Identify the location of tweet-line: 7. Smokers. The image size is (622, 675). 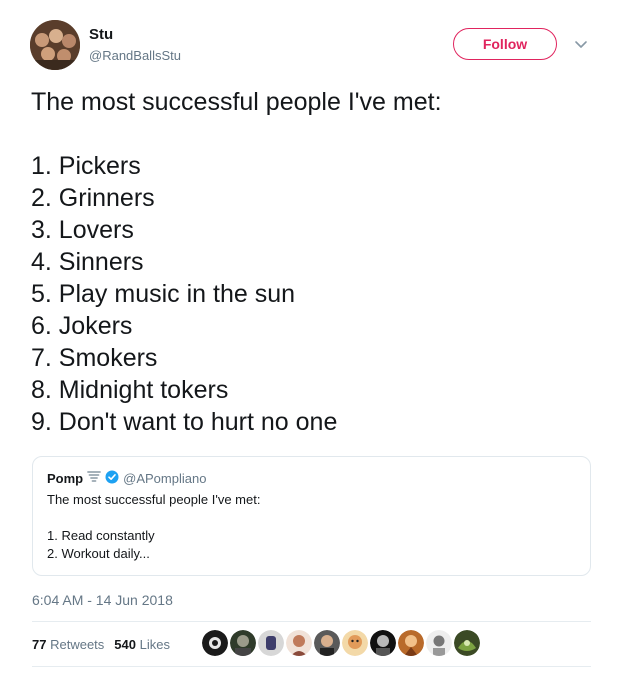
(94, 358).